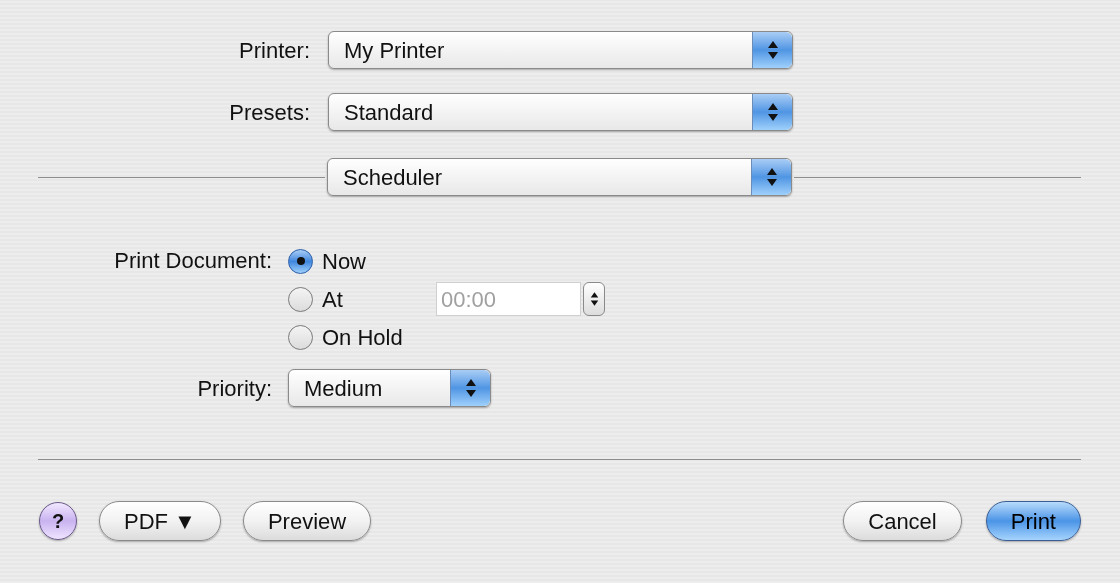 This screenshot has height=583, width=1120. Describe the element at coordinates (362, 337) in the screenshot. I see `radio-label: On Hold` at that location.